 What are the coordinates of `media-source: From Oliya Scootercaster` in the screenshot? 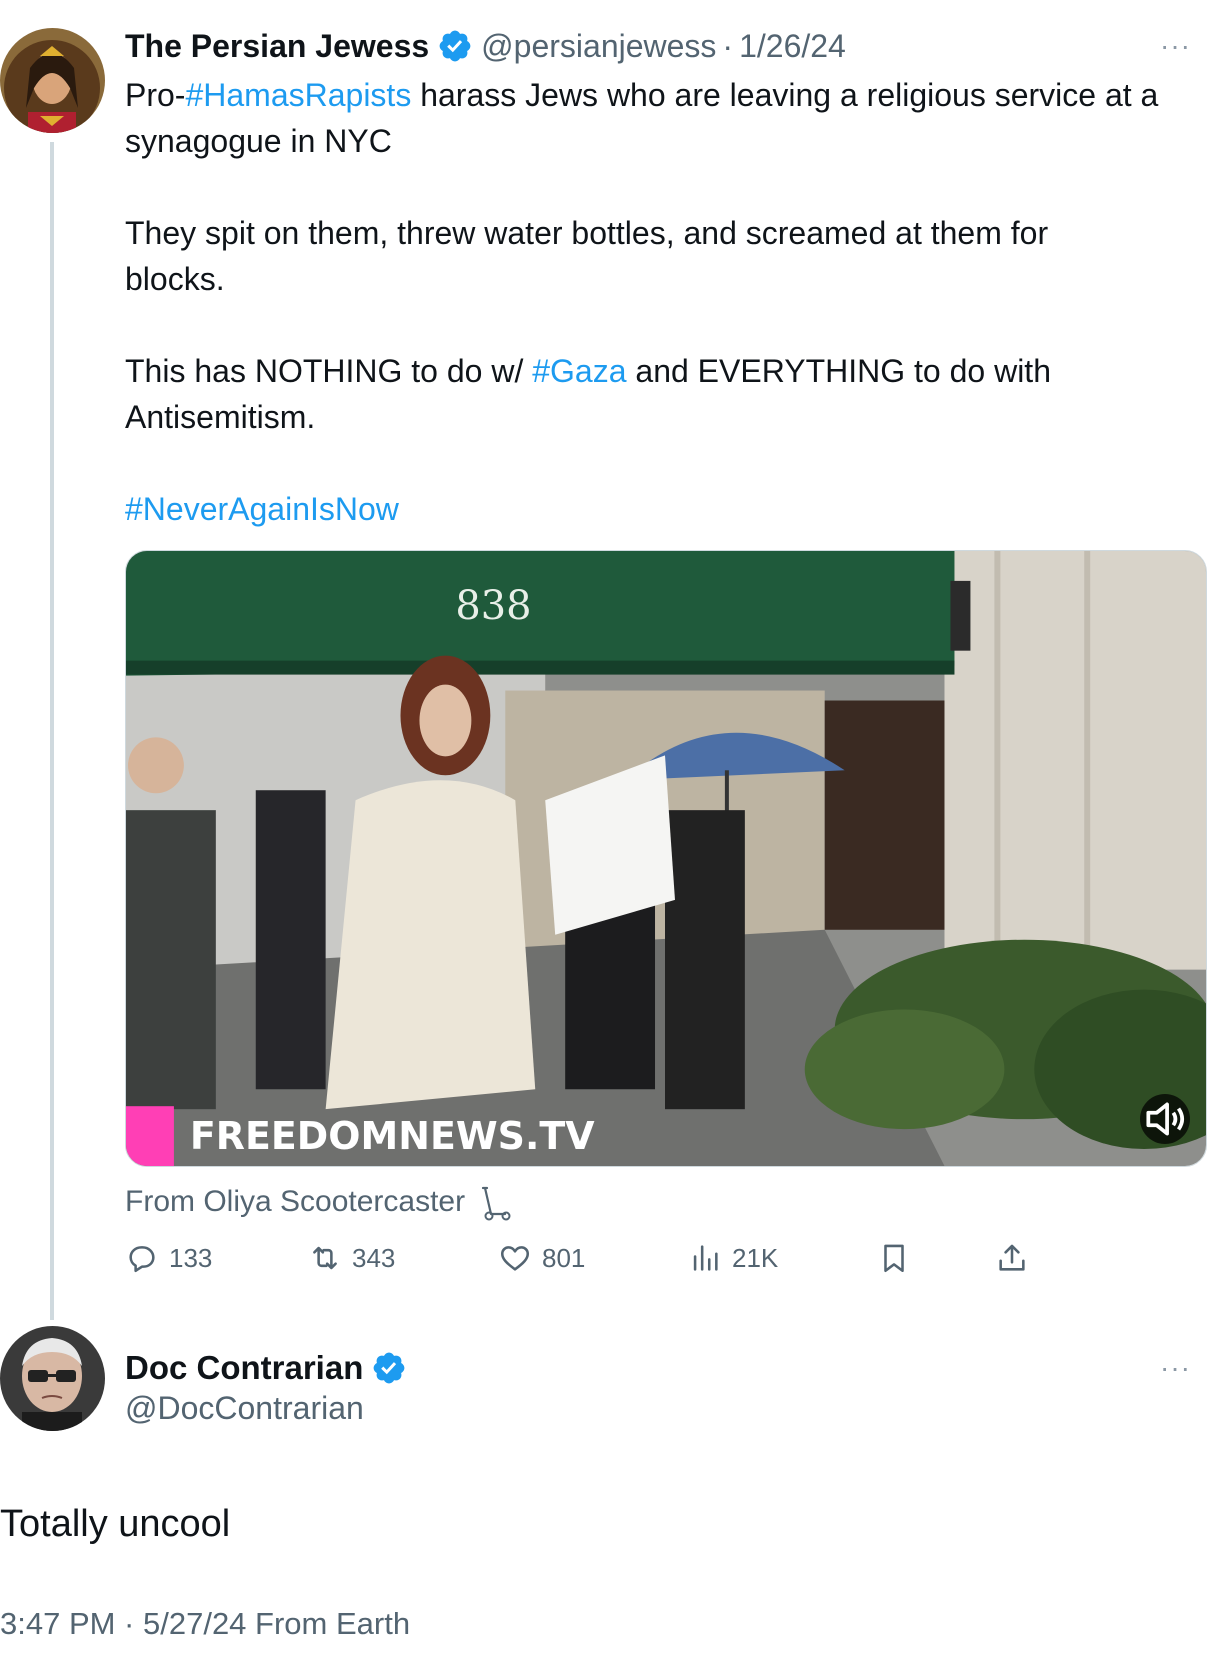 It's located at (319, 1202).